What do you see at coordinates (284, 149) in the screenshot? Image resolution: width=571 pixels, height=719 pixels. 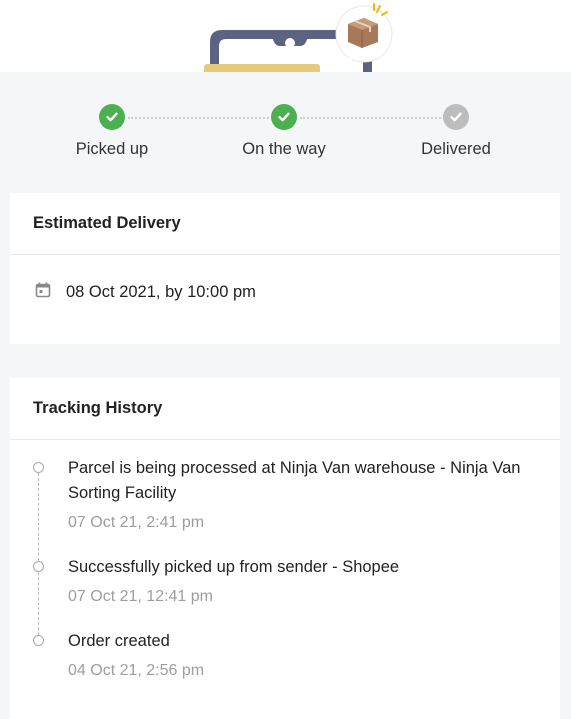 I see `step-label: On the way` at bounding box center [284, 149].